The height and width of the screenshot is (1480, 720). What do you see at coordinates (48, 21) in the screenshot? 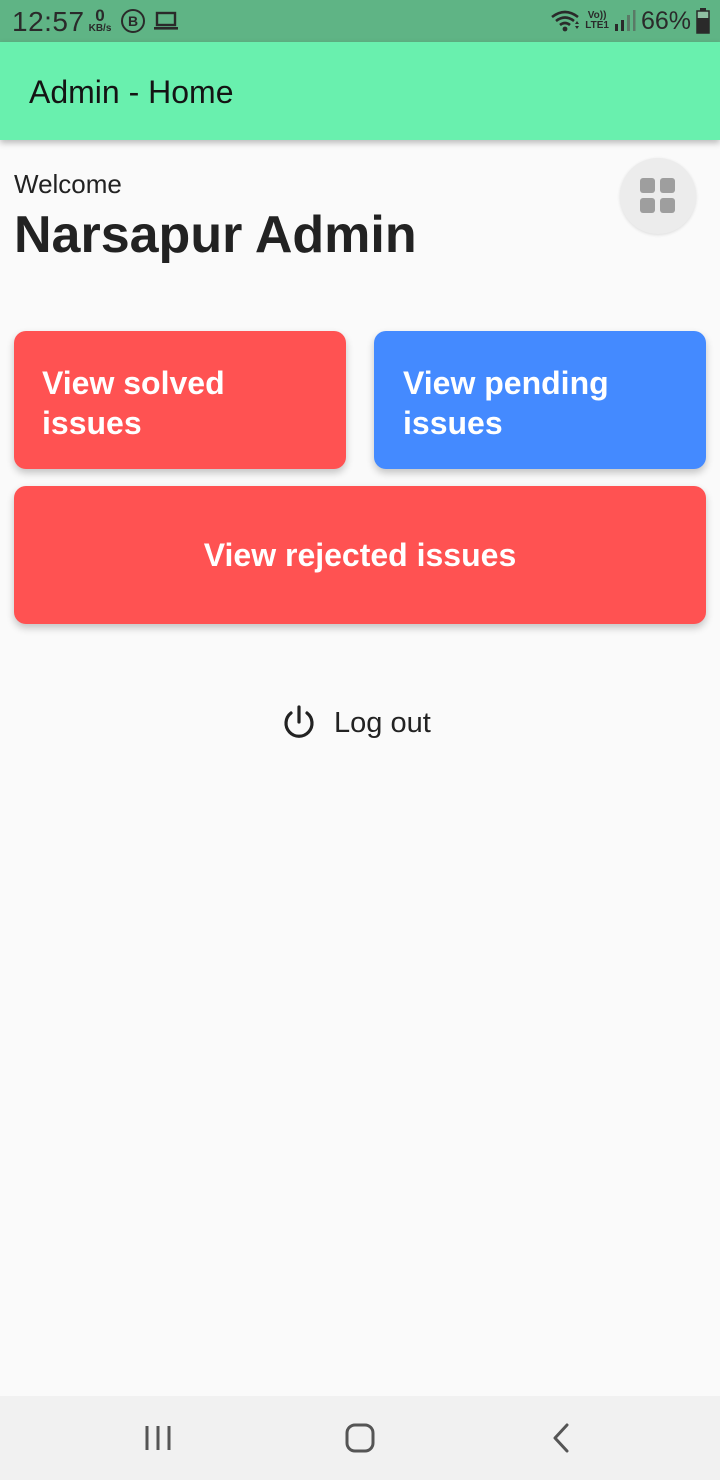
I see `status-time: 12:57` at bounding box center [48, 21].